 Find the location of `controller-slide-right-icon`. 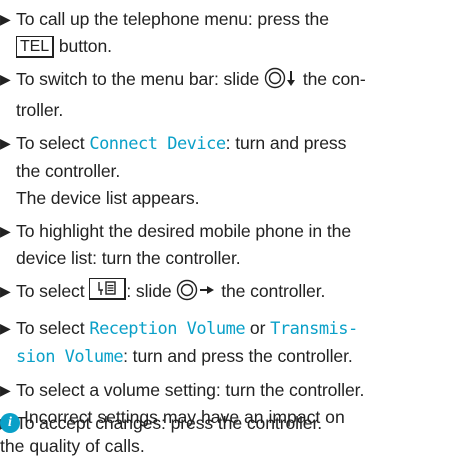

controller-slide-right-icon is located at coordinates (196, 294).